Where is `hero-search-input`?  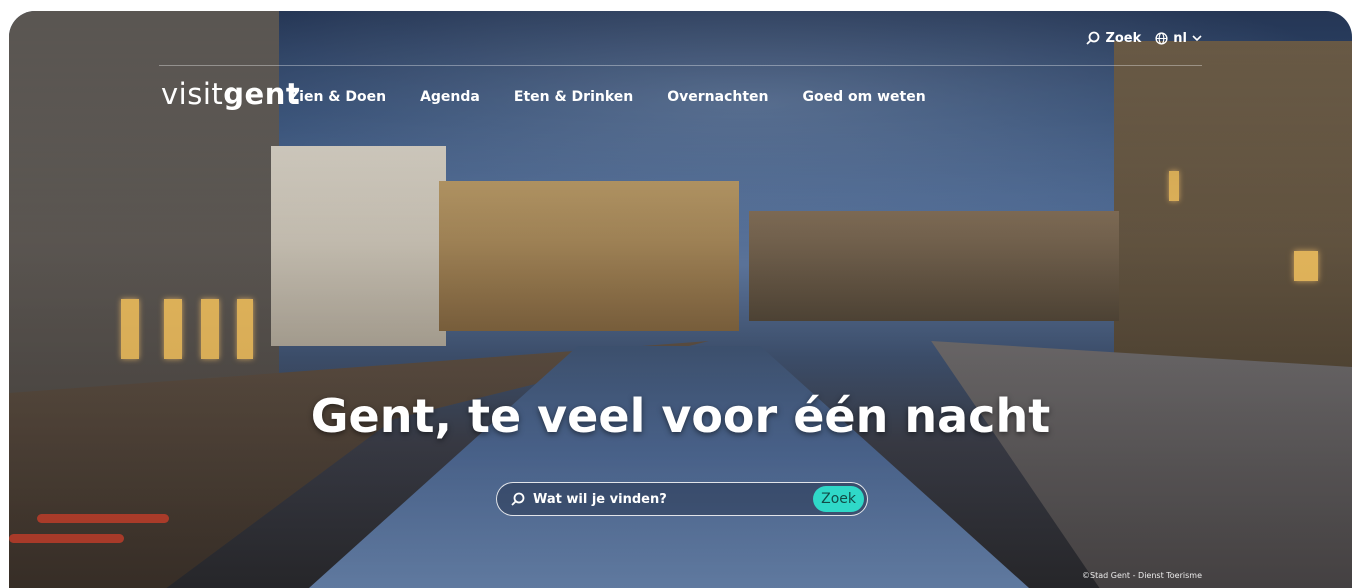
hero-search-input is located at coordinates (672, 499).